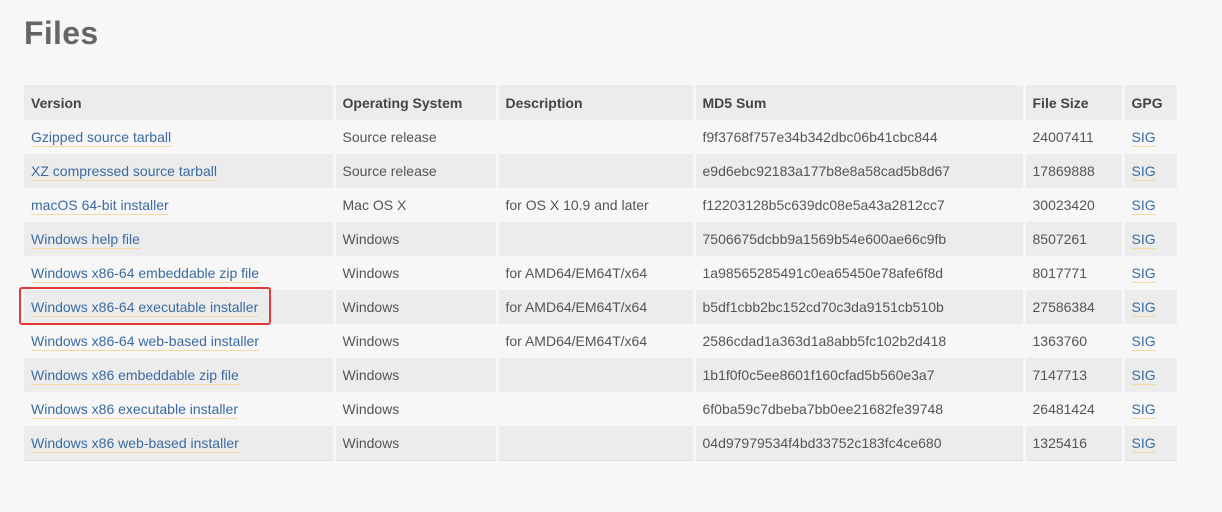  I want to click on md5-cell: 6f0ba59c7dbeba7bb0ee21682fe39748, so click(860, 409).